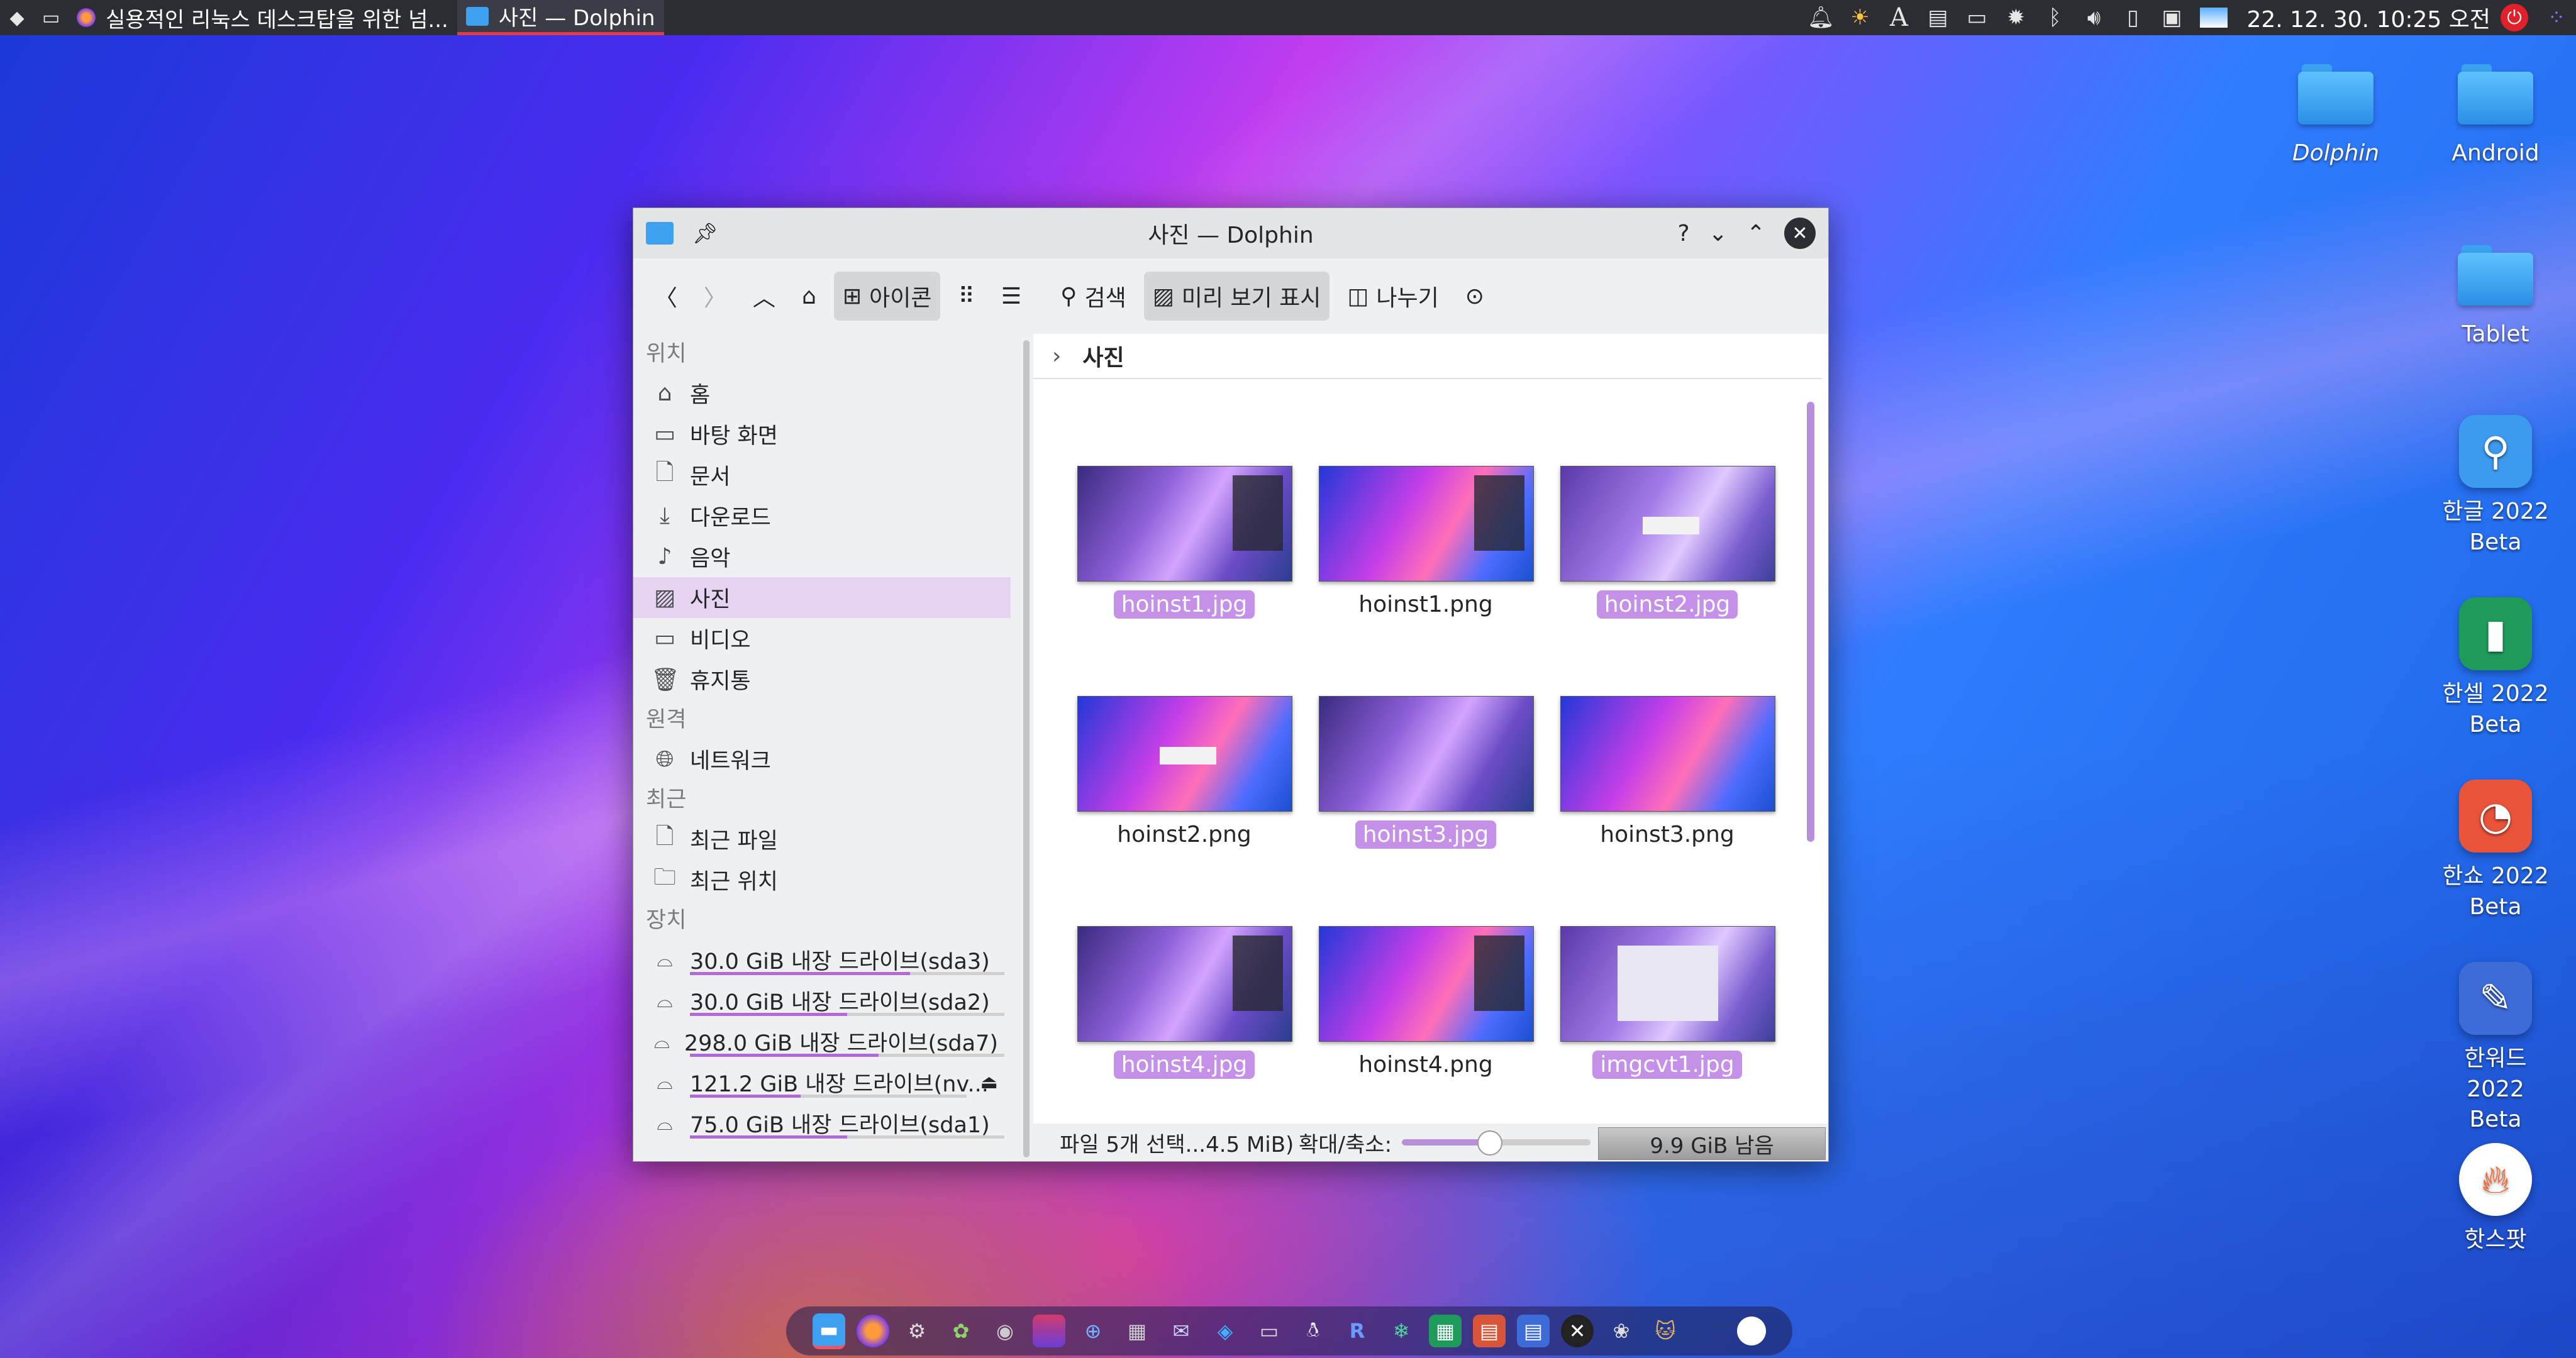  I want to click on kate-dock-icon: ▦, so click(1137, 1331).